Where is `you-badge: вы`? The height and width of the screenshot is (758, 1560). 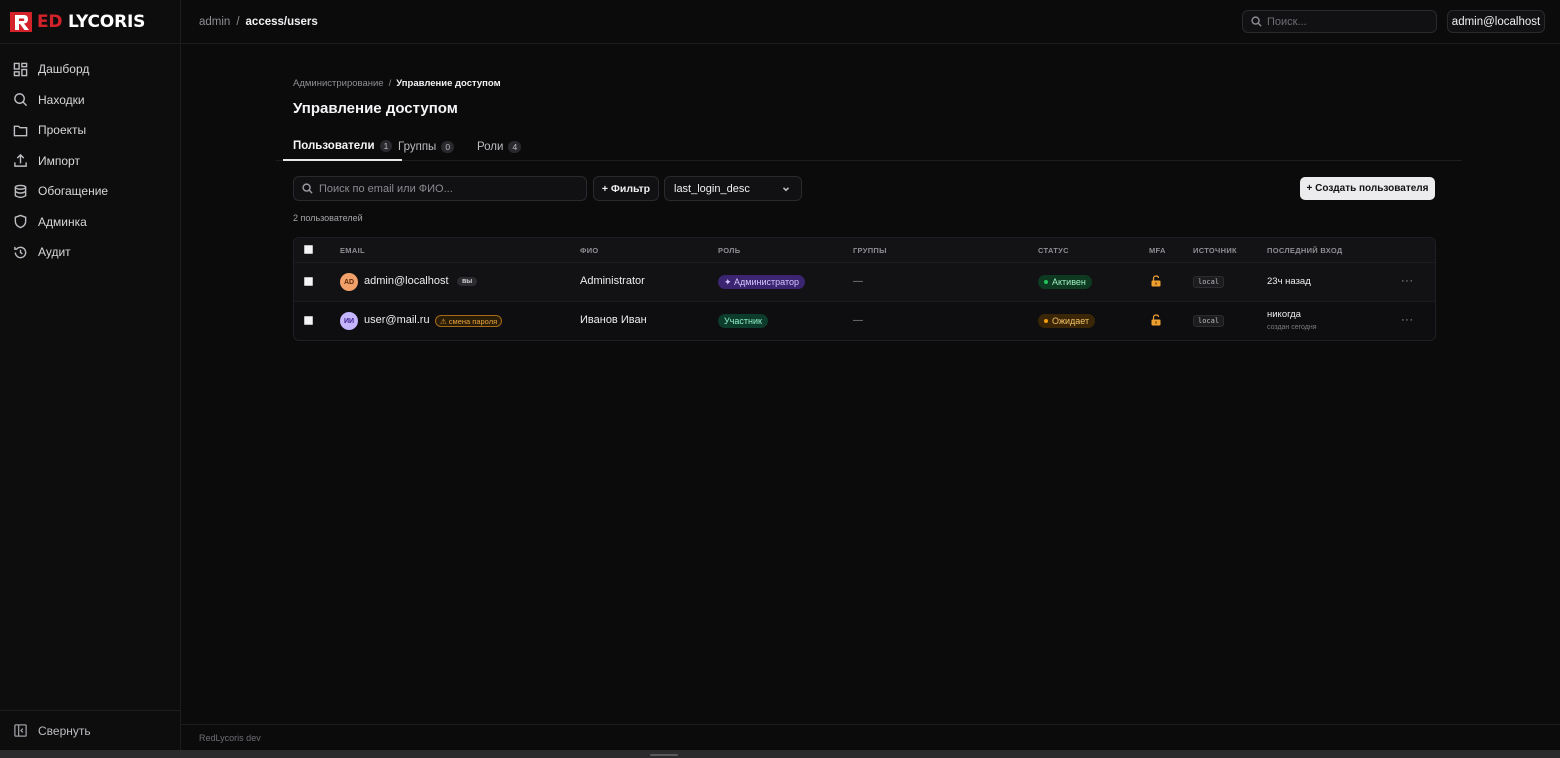
you-badge: вы is located at coordinates (467, 281).